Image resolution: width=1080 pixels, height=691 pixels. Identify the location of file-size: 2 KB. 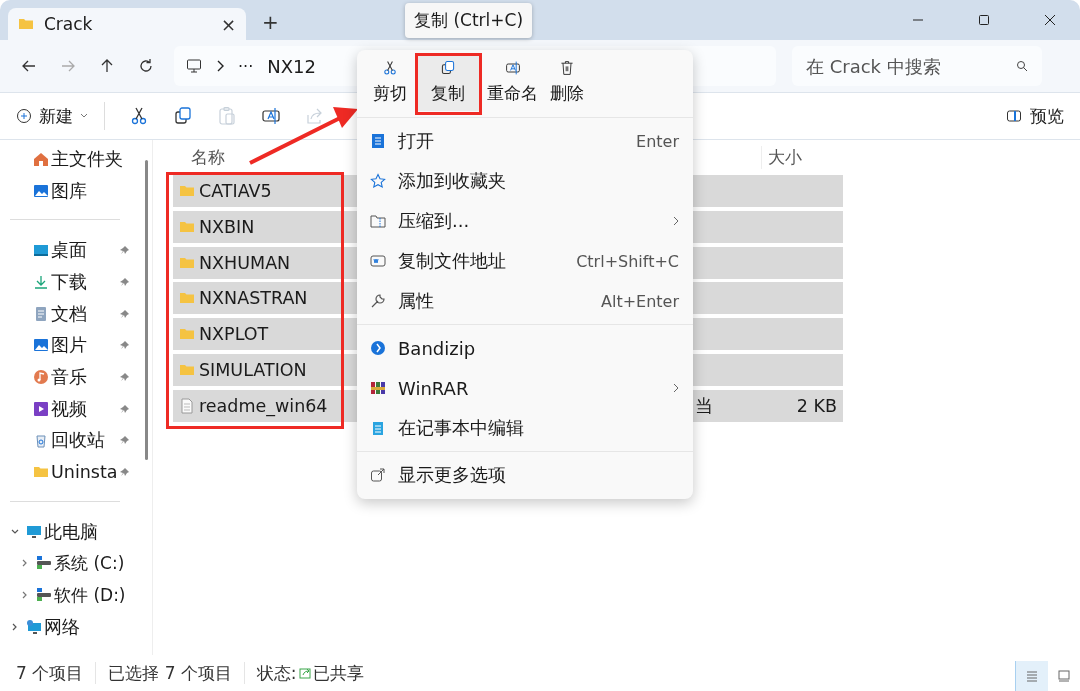
(816, 405).